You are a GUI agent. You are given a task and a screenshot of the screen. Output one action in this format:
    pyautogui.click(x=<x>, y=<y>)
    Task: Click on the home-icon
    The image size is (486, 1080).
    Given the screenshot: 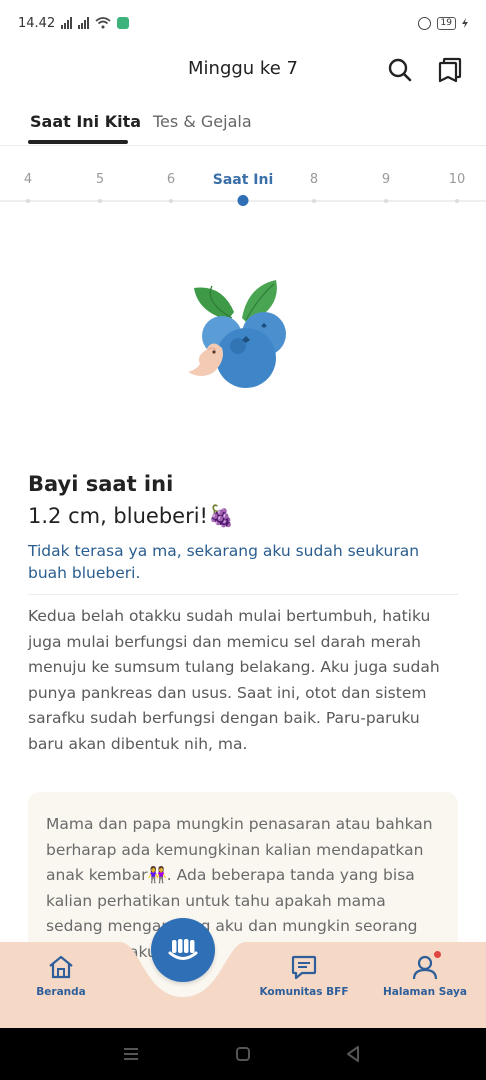 What is the action you would take?
    pyautogui.click(x=61, y=967)
    